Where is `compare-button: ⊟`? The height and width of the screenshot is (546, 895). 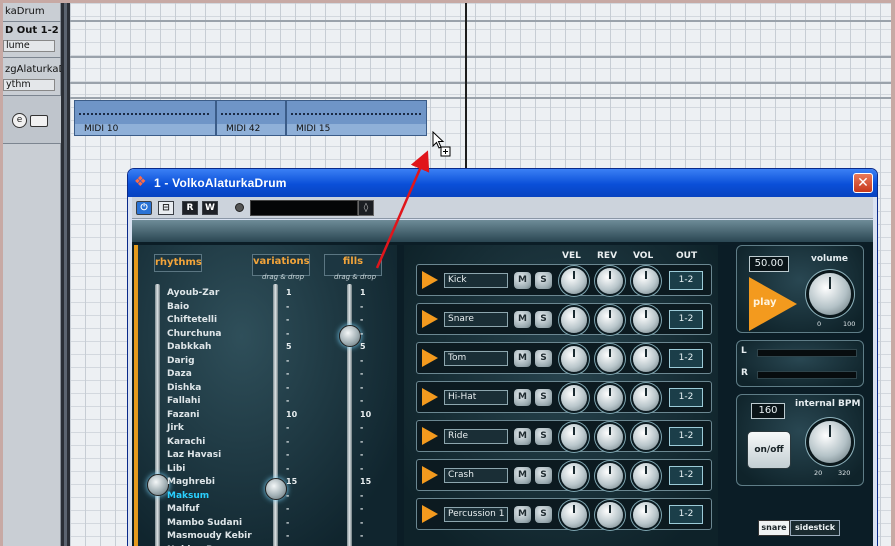
compare-button: ⊟ is located at coordinates (166, 208).